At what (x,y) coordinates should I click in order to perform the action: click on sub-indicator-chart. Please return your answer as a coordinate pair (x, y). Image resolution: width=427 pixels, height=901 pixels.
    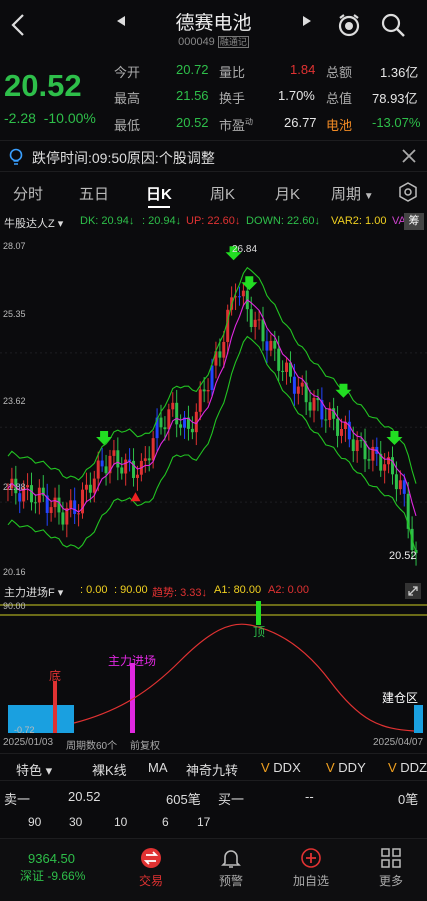
    Looking at the image, I should click on (213, 668).